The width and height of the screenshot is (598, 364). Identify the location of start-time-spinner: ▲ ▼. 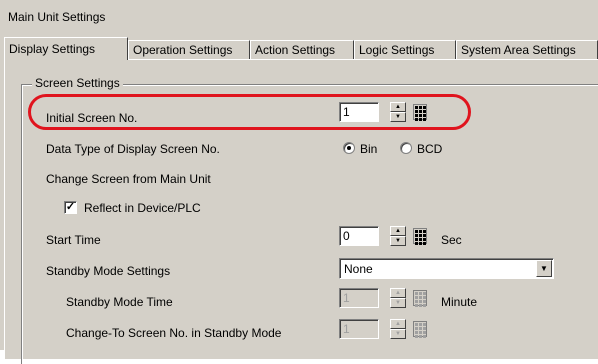
(398, 236).